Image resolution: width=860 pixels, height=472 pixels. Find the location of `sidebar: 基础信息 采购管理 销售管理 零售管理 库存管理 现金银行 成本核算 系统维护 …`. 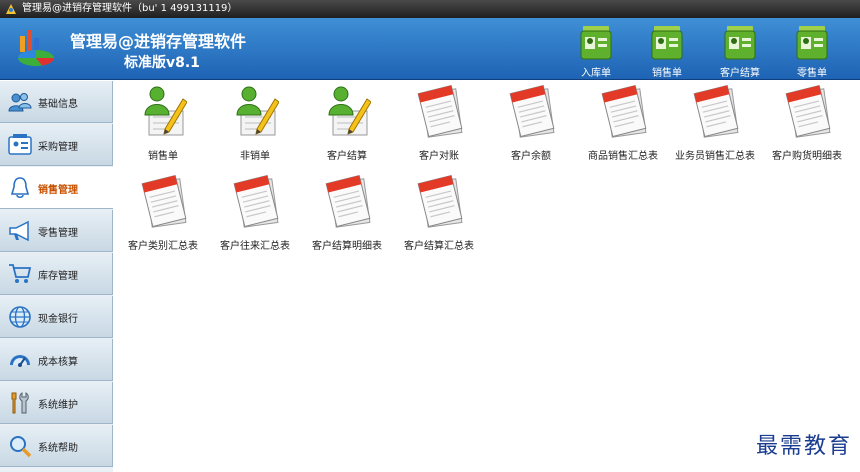

sidebar: 基础信息 采购管理 销售管理 零售管理 库存管理 现金银行 成本核算 系统维护 … is located at coordinates (56, 276).